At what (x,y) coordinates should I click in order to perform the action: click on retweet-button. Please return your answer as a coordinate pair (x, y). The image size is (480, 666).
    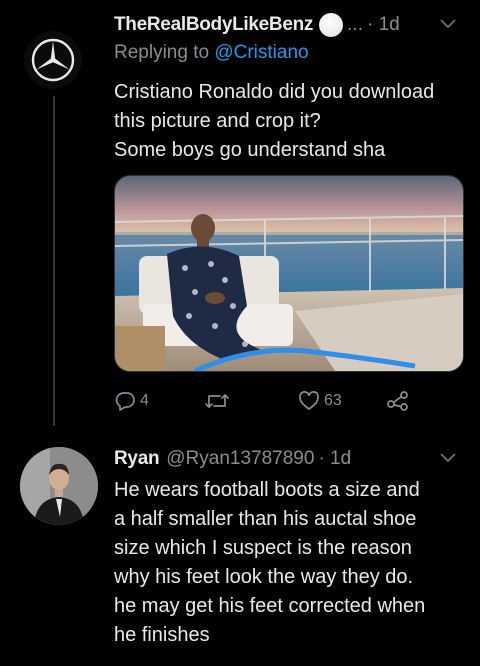
    Looking at the image, I should click on (219, 401).